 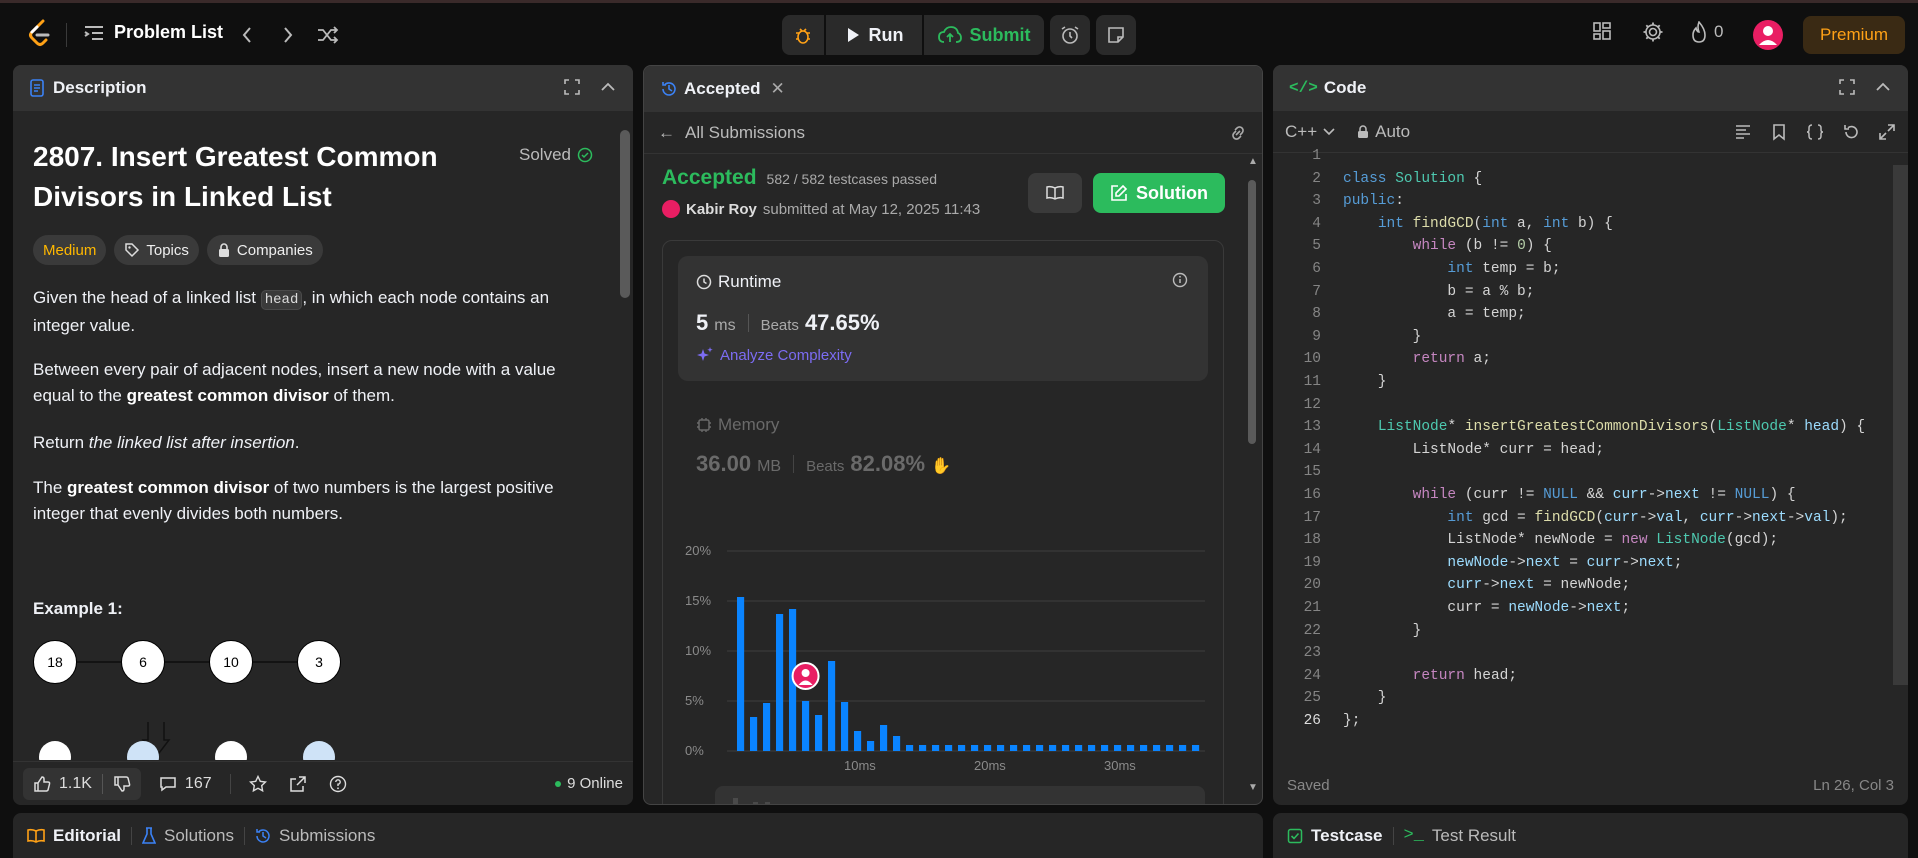 What do you see at coordinates (1900, 425) in the screenshot?
I see `code-scrollbar` at bounding box center [1900, 425].